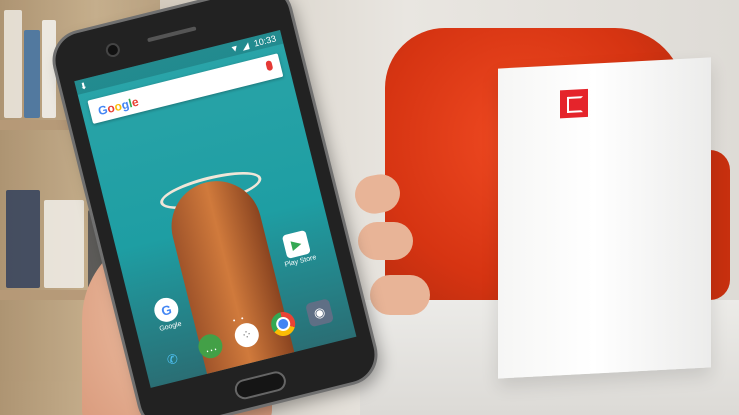  Describe the element at coordinates (83, 86) in the screenshot. I see `download-icon: ⬇` at that location.